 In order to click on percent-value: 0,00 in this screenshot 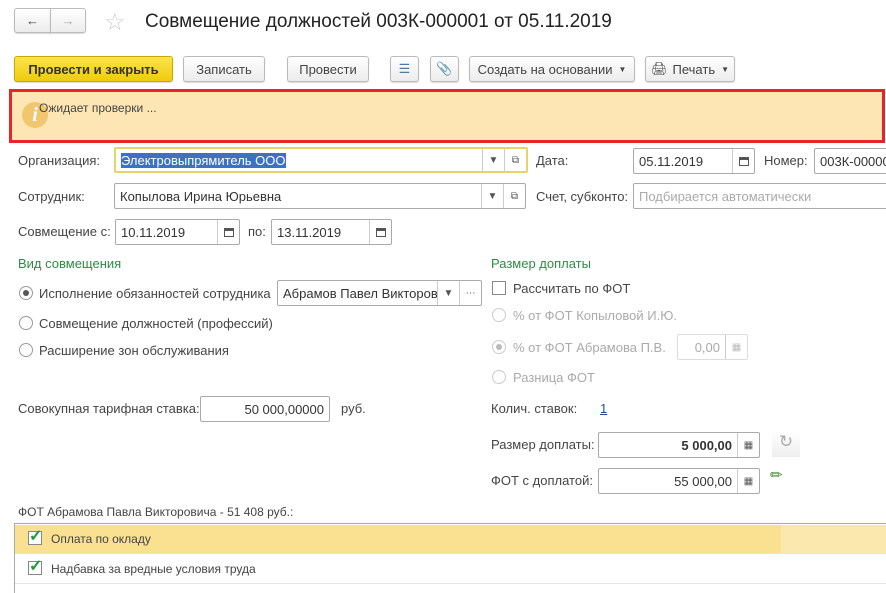, I will do `click(707, 347)`.